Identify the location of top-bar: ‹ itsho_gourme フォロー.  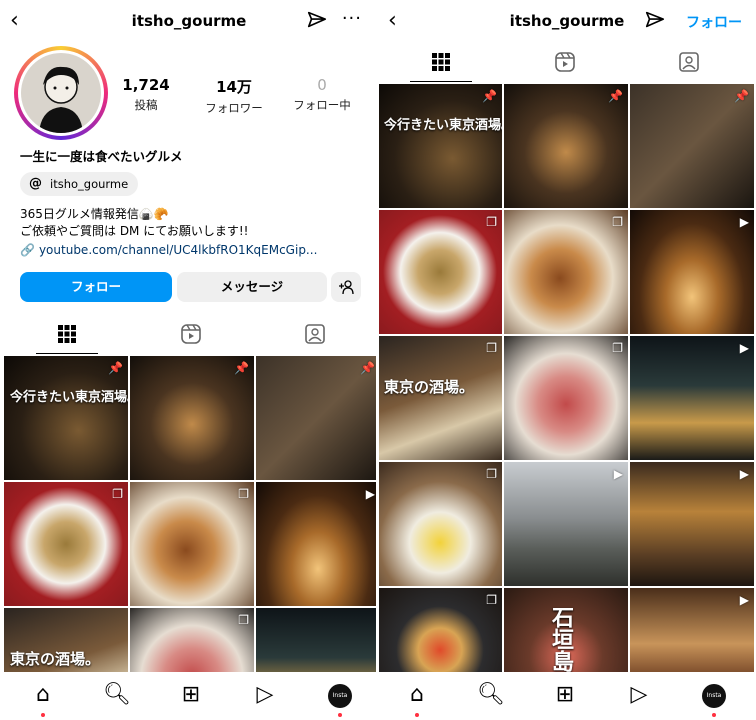
(567, 21).